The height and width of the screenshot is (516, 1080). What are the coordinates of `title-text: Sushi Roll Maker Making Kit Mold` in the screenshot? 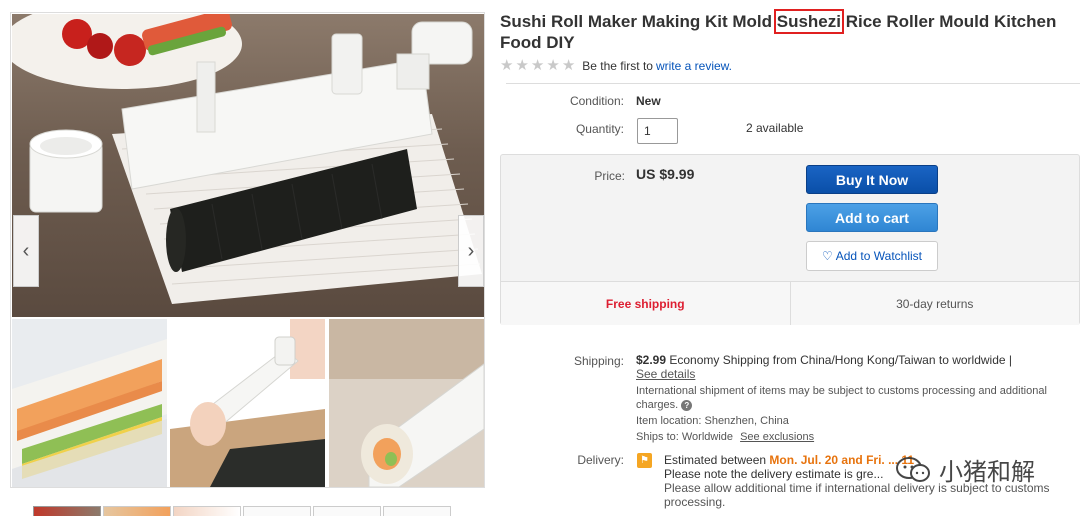 It's located at (638, 21).